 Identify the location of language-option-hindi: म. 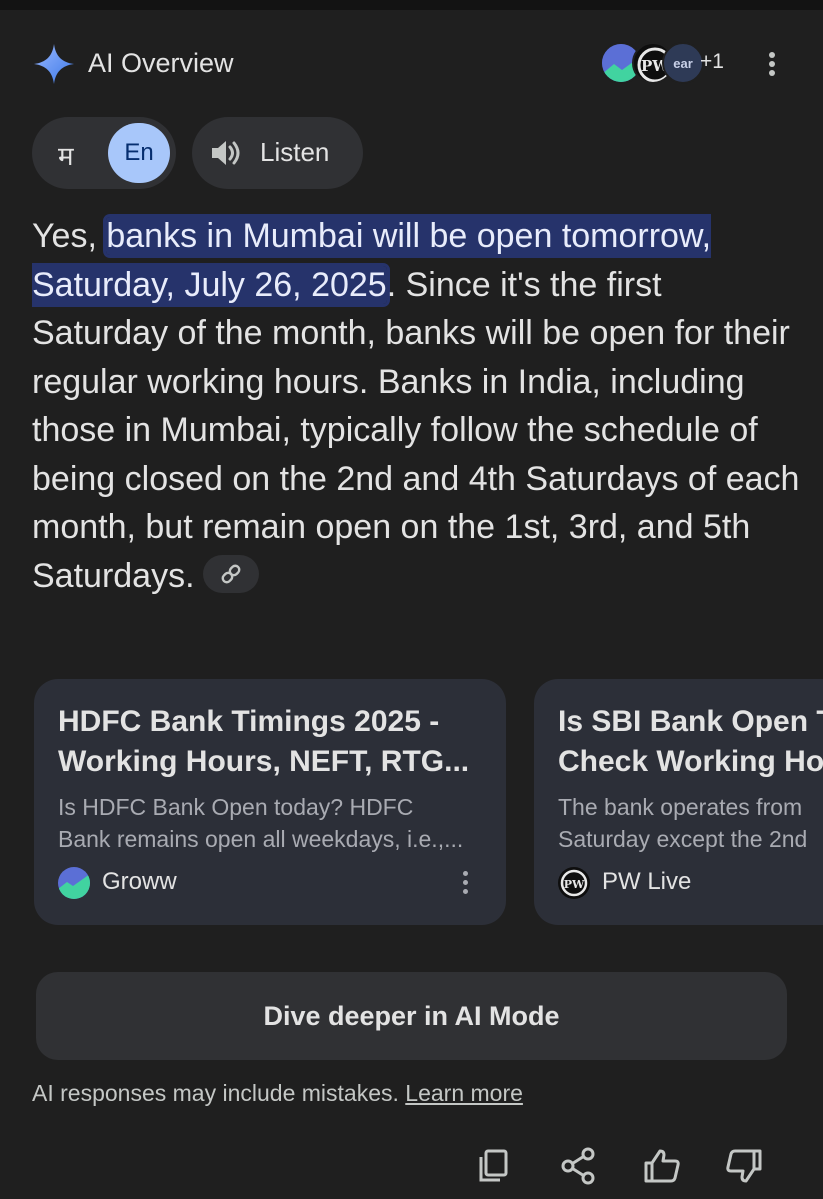
(66, 155).